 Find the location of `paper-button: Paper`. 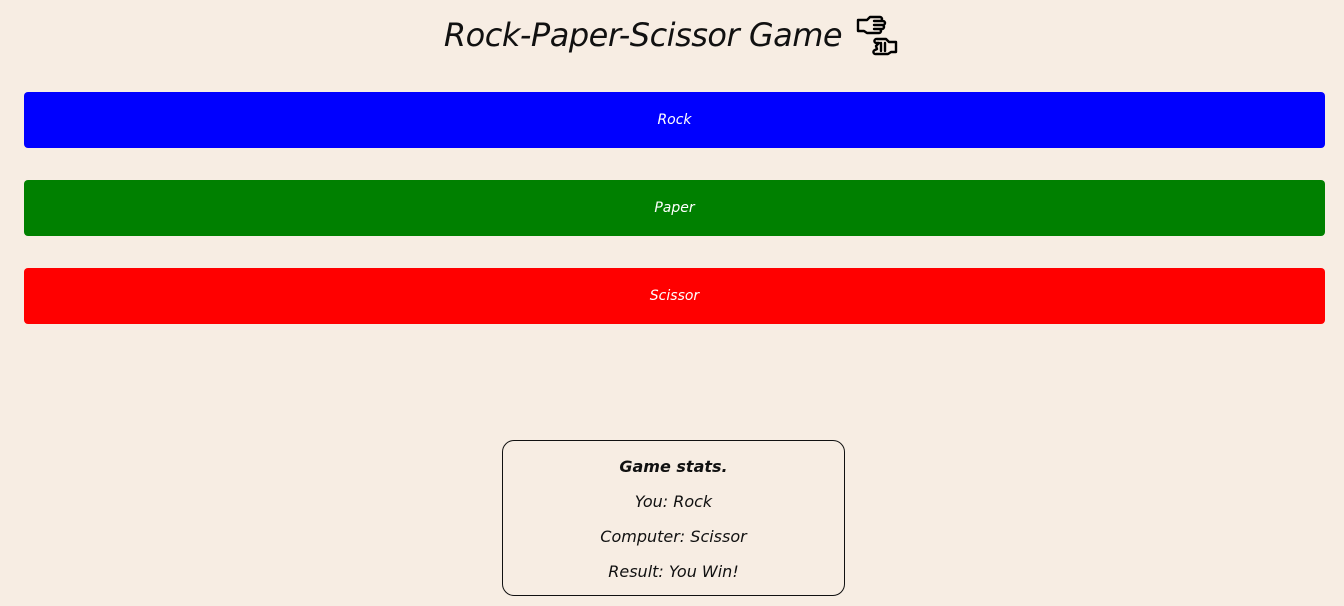

paper-button: Paper is located at coordinates (674, 208).